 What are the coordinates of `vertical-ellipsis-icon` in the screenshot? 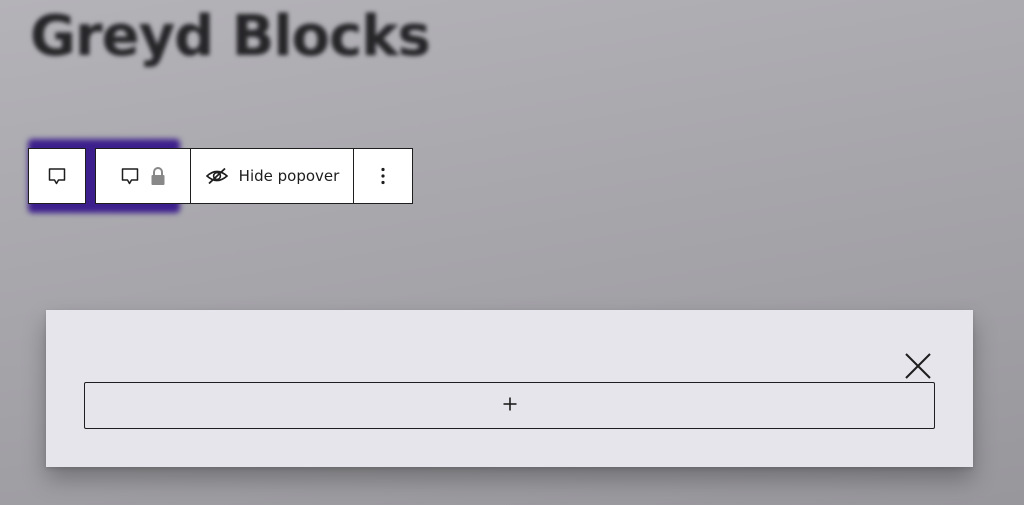 It's located at (383, 176).